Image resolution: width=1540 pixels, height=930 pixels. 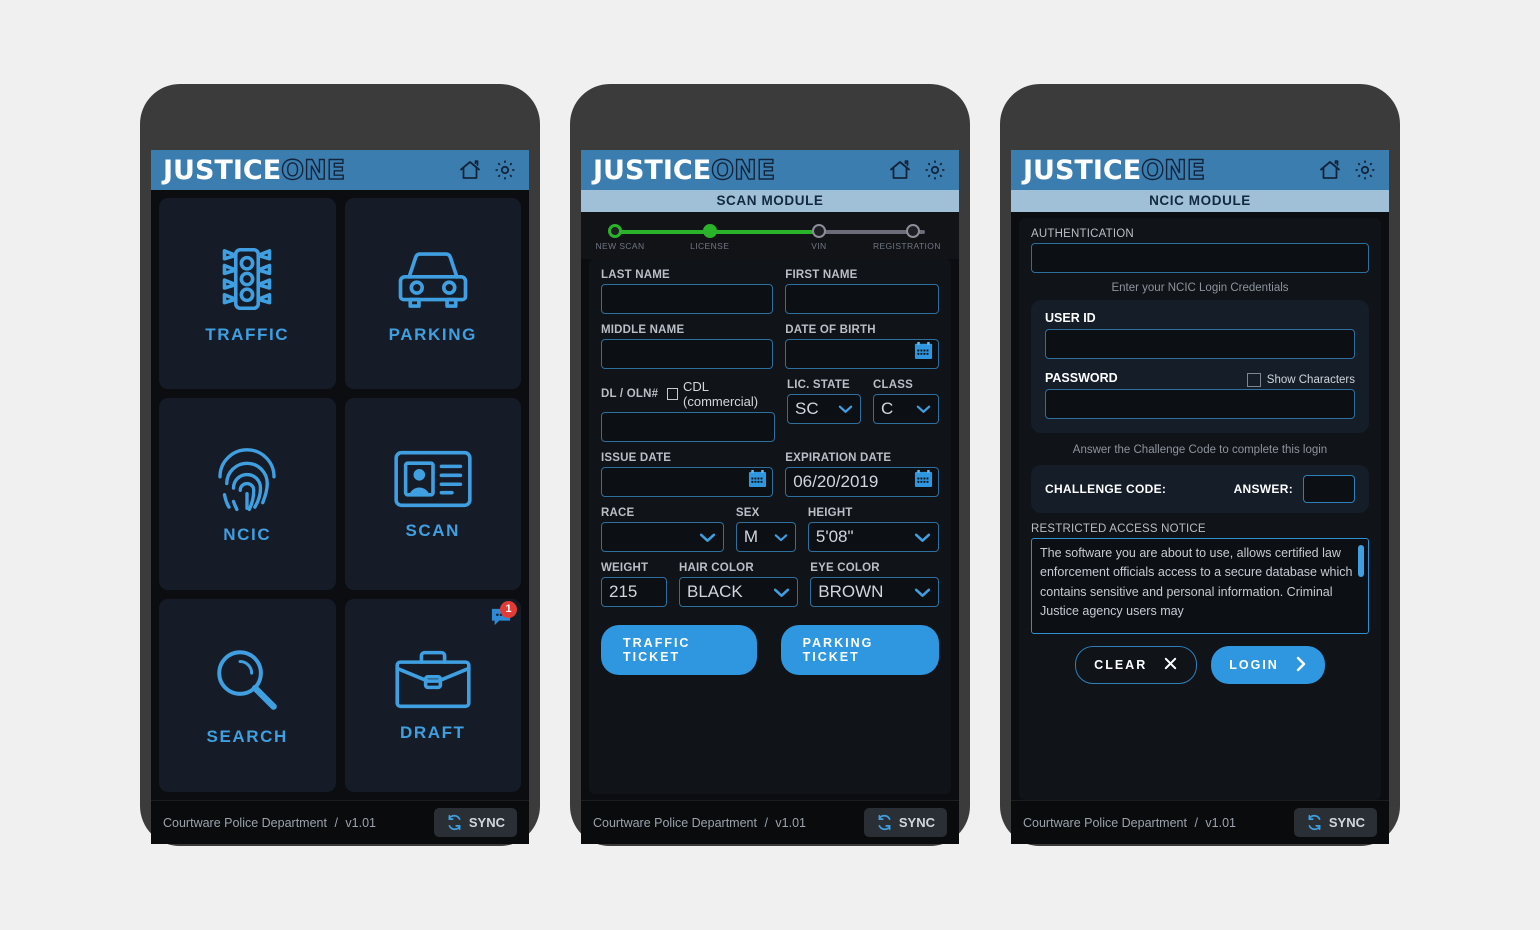 I want to click on date-of-birth-input, so click(x=862, y=354).